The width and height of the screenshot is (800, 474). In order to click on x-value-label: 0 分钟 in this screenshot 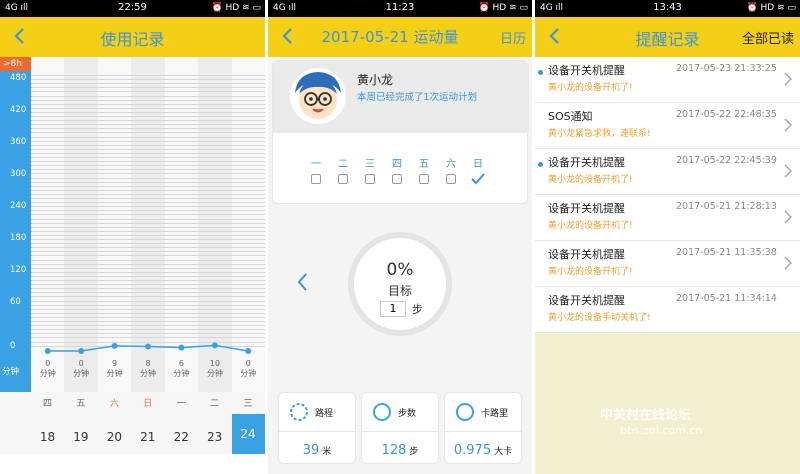, I will do `click(248, 369)`.